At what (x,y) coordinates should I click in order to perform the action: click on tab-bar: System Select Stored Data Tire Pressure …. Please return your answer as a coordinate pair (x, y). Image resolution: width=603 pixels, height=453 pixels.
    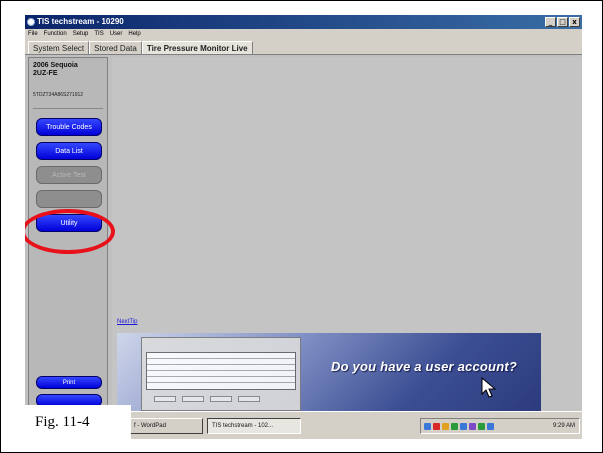
    Looking at the image, I should click on (303, 47).